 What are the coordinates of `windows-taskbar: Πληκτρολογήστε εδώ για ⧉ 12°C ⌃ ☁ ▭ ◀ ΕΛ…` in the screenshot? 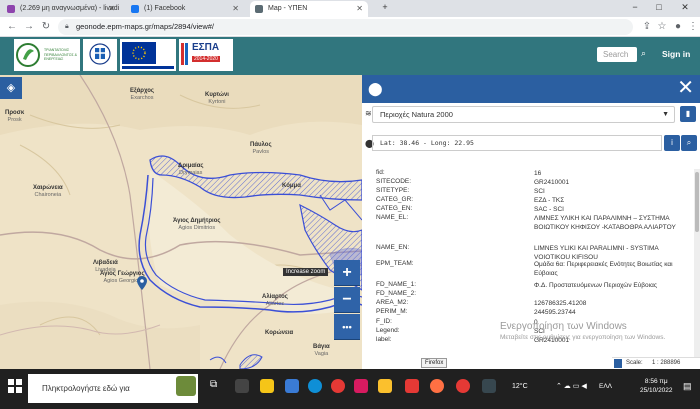 It's located at (350, 389).